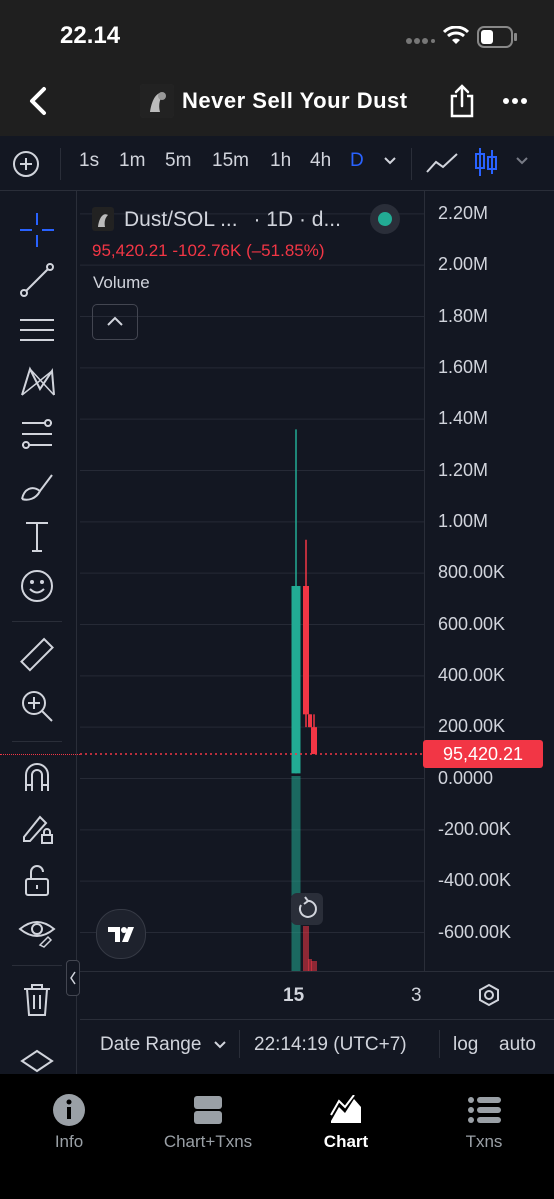 Image resolution: width=554 pixels, height=1199 pixels. Describe the element at coordinates (475, 828) in the screenshot. I see `price-tick-label: -200.00K` at that location.